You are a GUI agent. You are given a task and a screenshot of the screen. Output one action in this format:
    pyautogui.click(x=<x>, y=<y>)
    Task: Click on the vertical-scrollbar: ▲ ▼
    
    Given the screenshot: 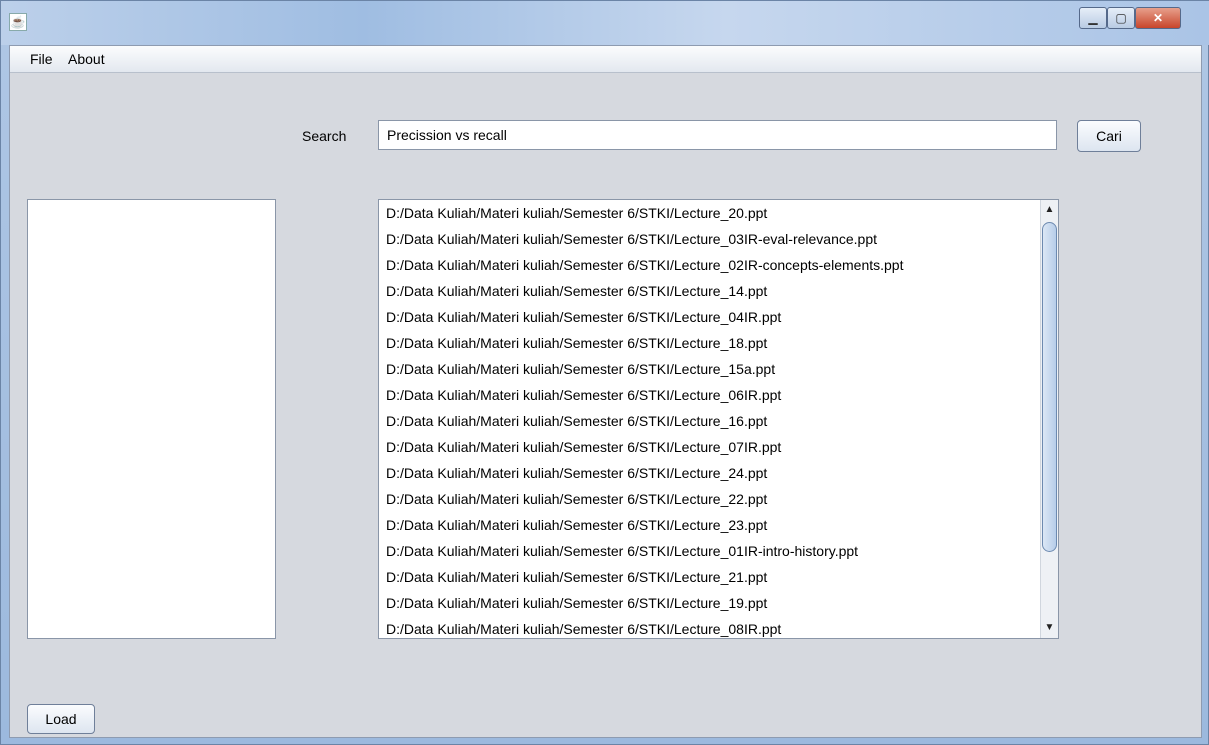 What is the action you would take?
    pyautogui.click(x=1049, y=419)
    